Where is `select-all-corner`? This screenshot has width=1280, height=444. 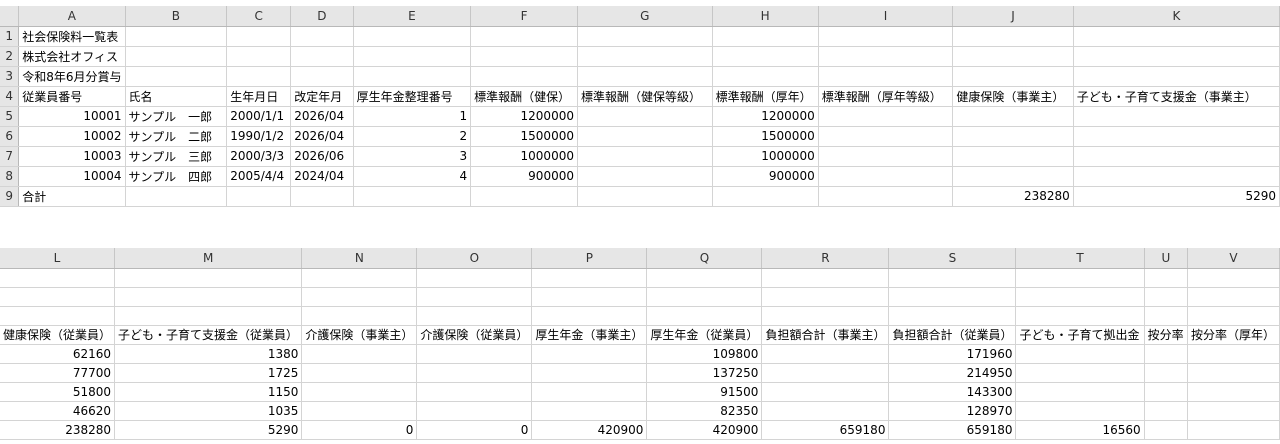
select-all-corner is located at coordinates (10, 16).